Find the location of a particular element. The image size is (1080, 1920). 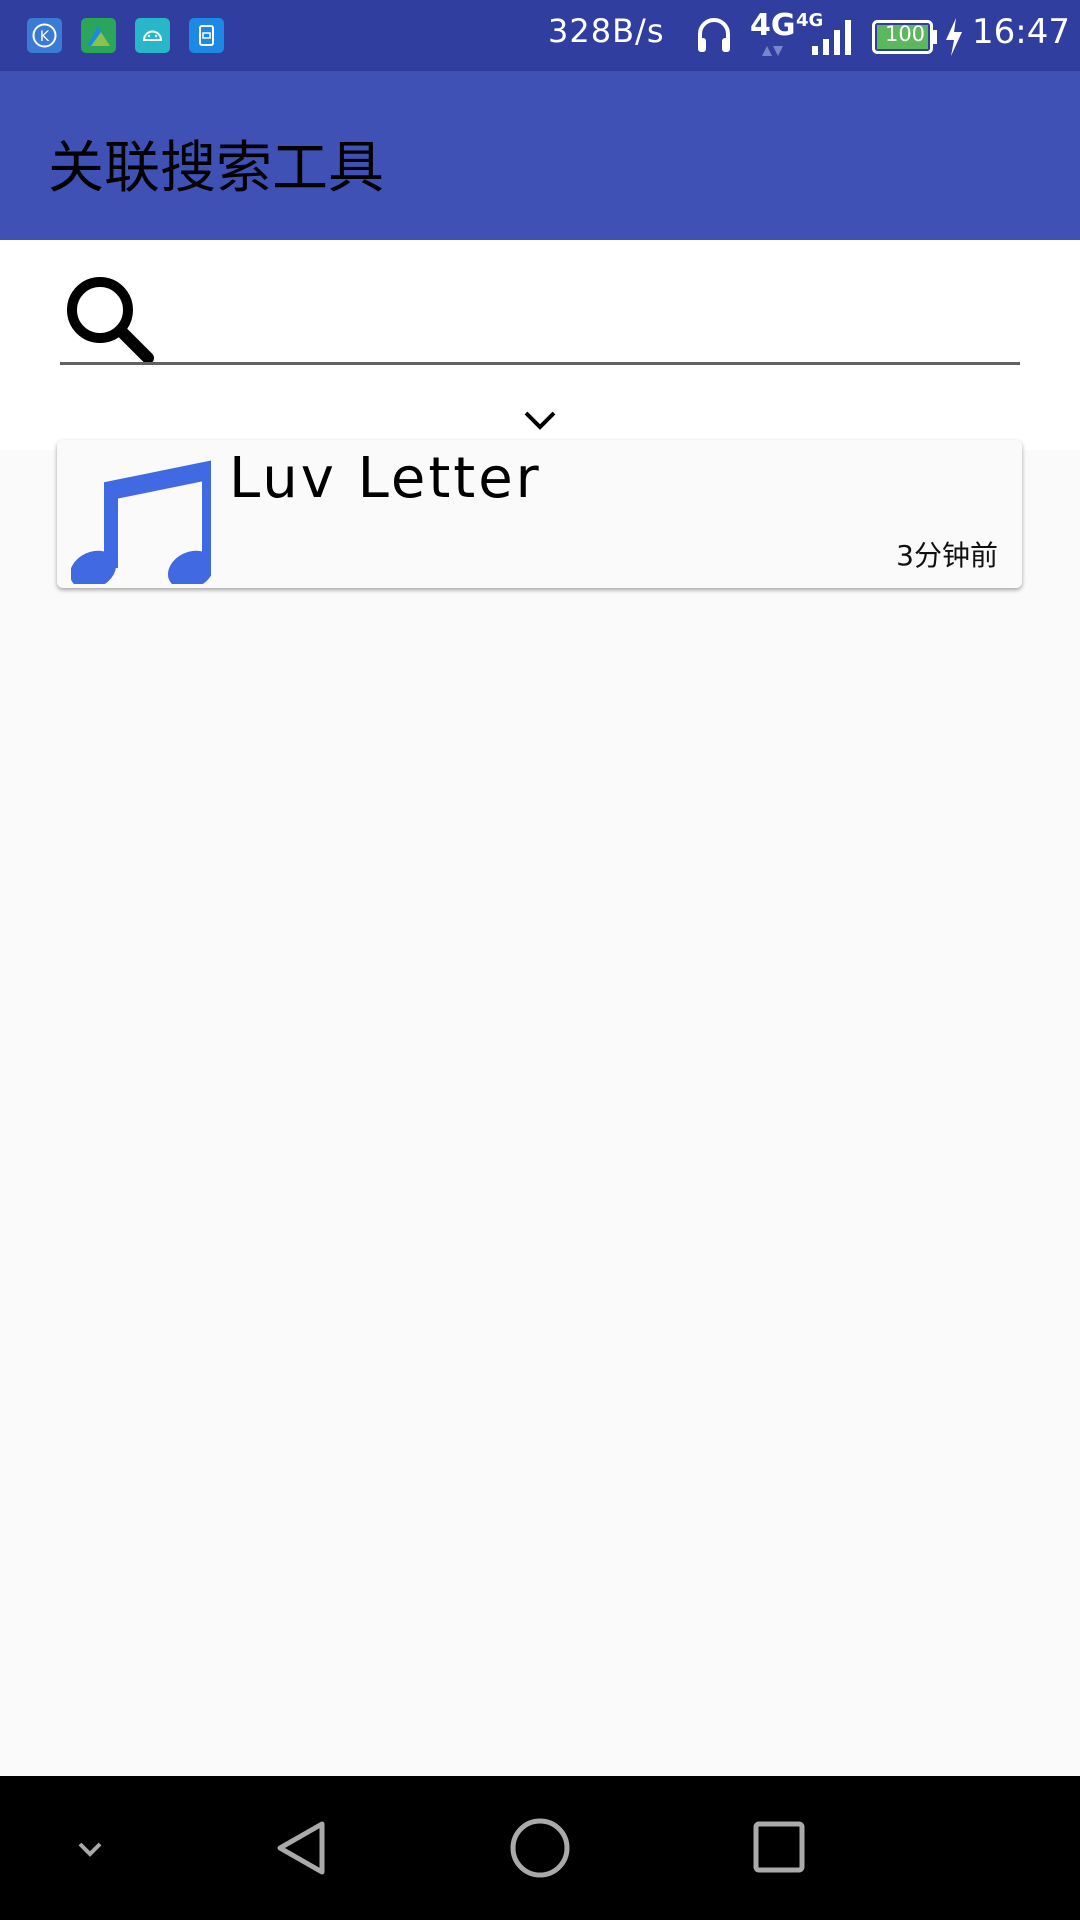

song-timestamp: 3分钟前 is located at coordinates (947, 555).